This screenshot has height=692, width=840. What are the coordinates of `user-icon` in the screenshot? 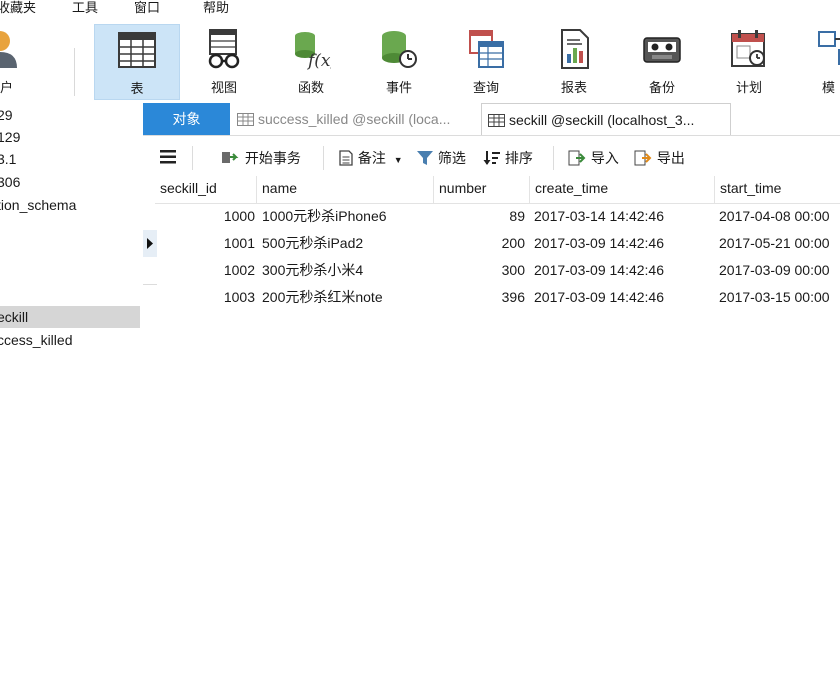 It's located at (8, 49).